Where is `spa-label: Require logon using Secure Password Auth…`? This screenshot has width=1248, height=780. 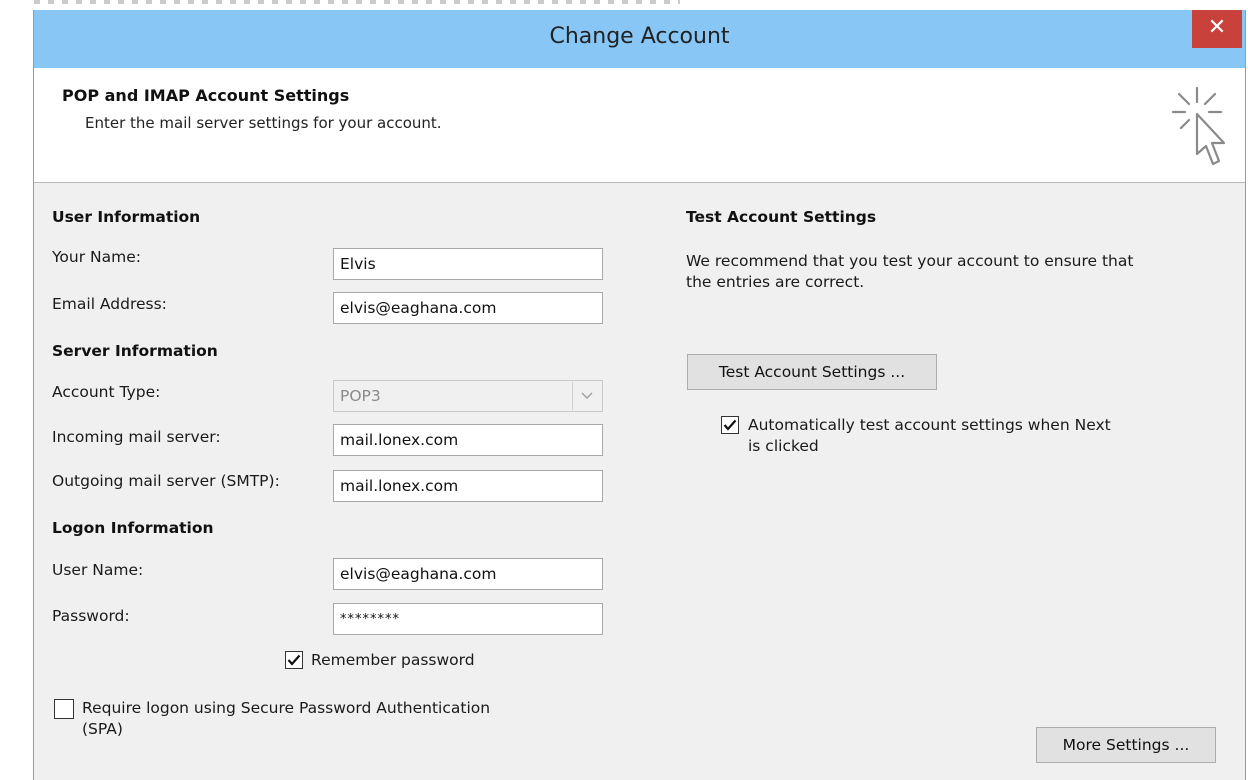
spa-label: Require logon using Secure Password Auth… is located at coordinates (286, 719).